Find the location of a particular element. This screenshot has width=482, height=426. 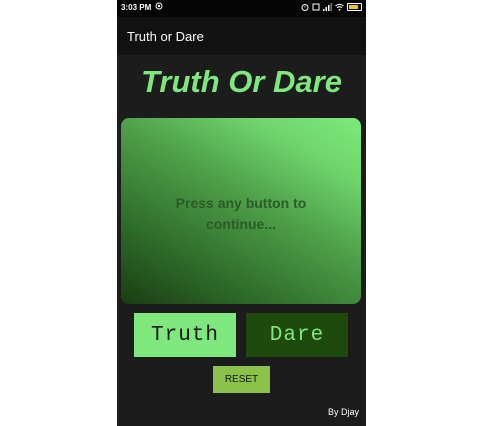

alarm-icon is located at coordinates (305, 7).